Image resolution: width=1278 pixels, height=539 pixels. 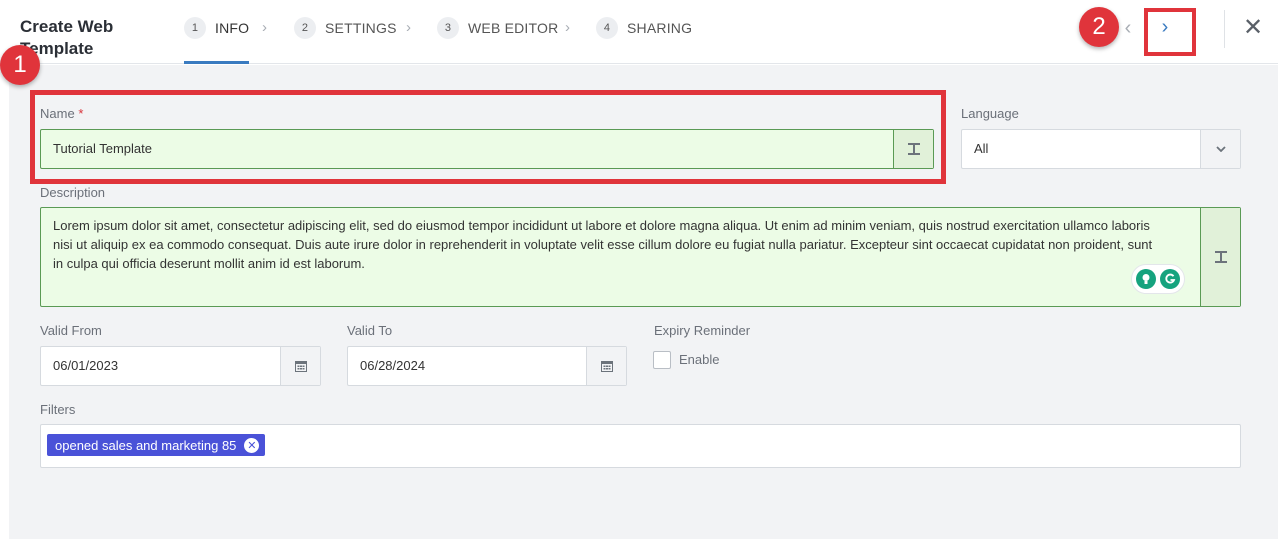 I want to click on active-step-indicator, so click(x=216, y=62).